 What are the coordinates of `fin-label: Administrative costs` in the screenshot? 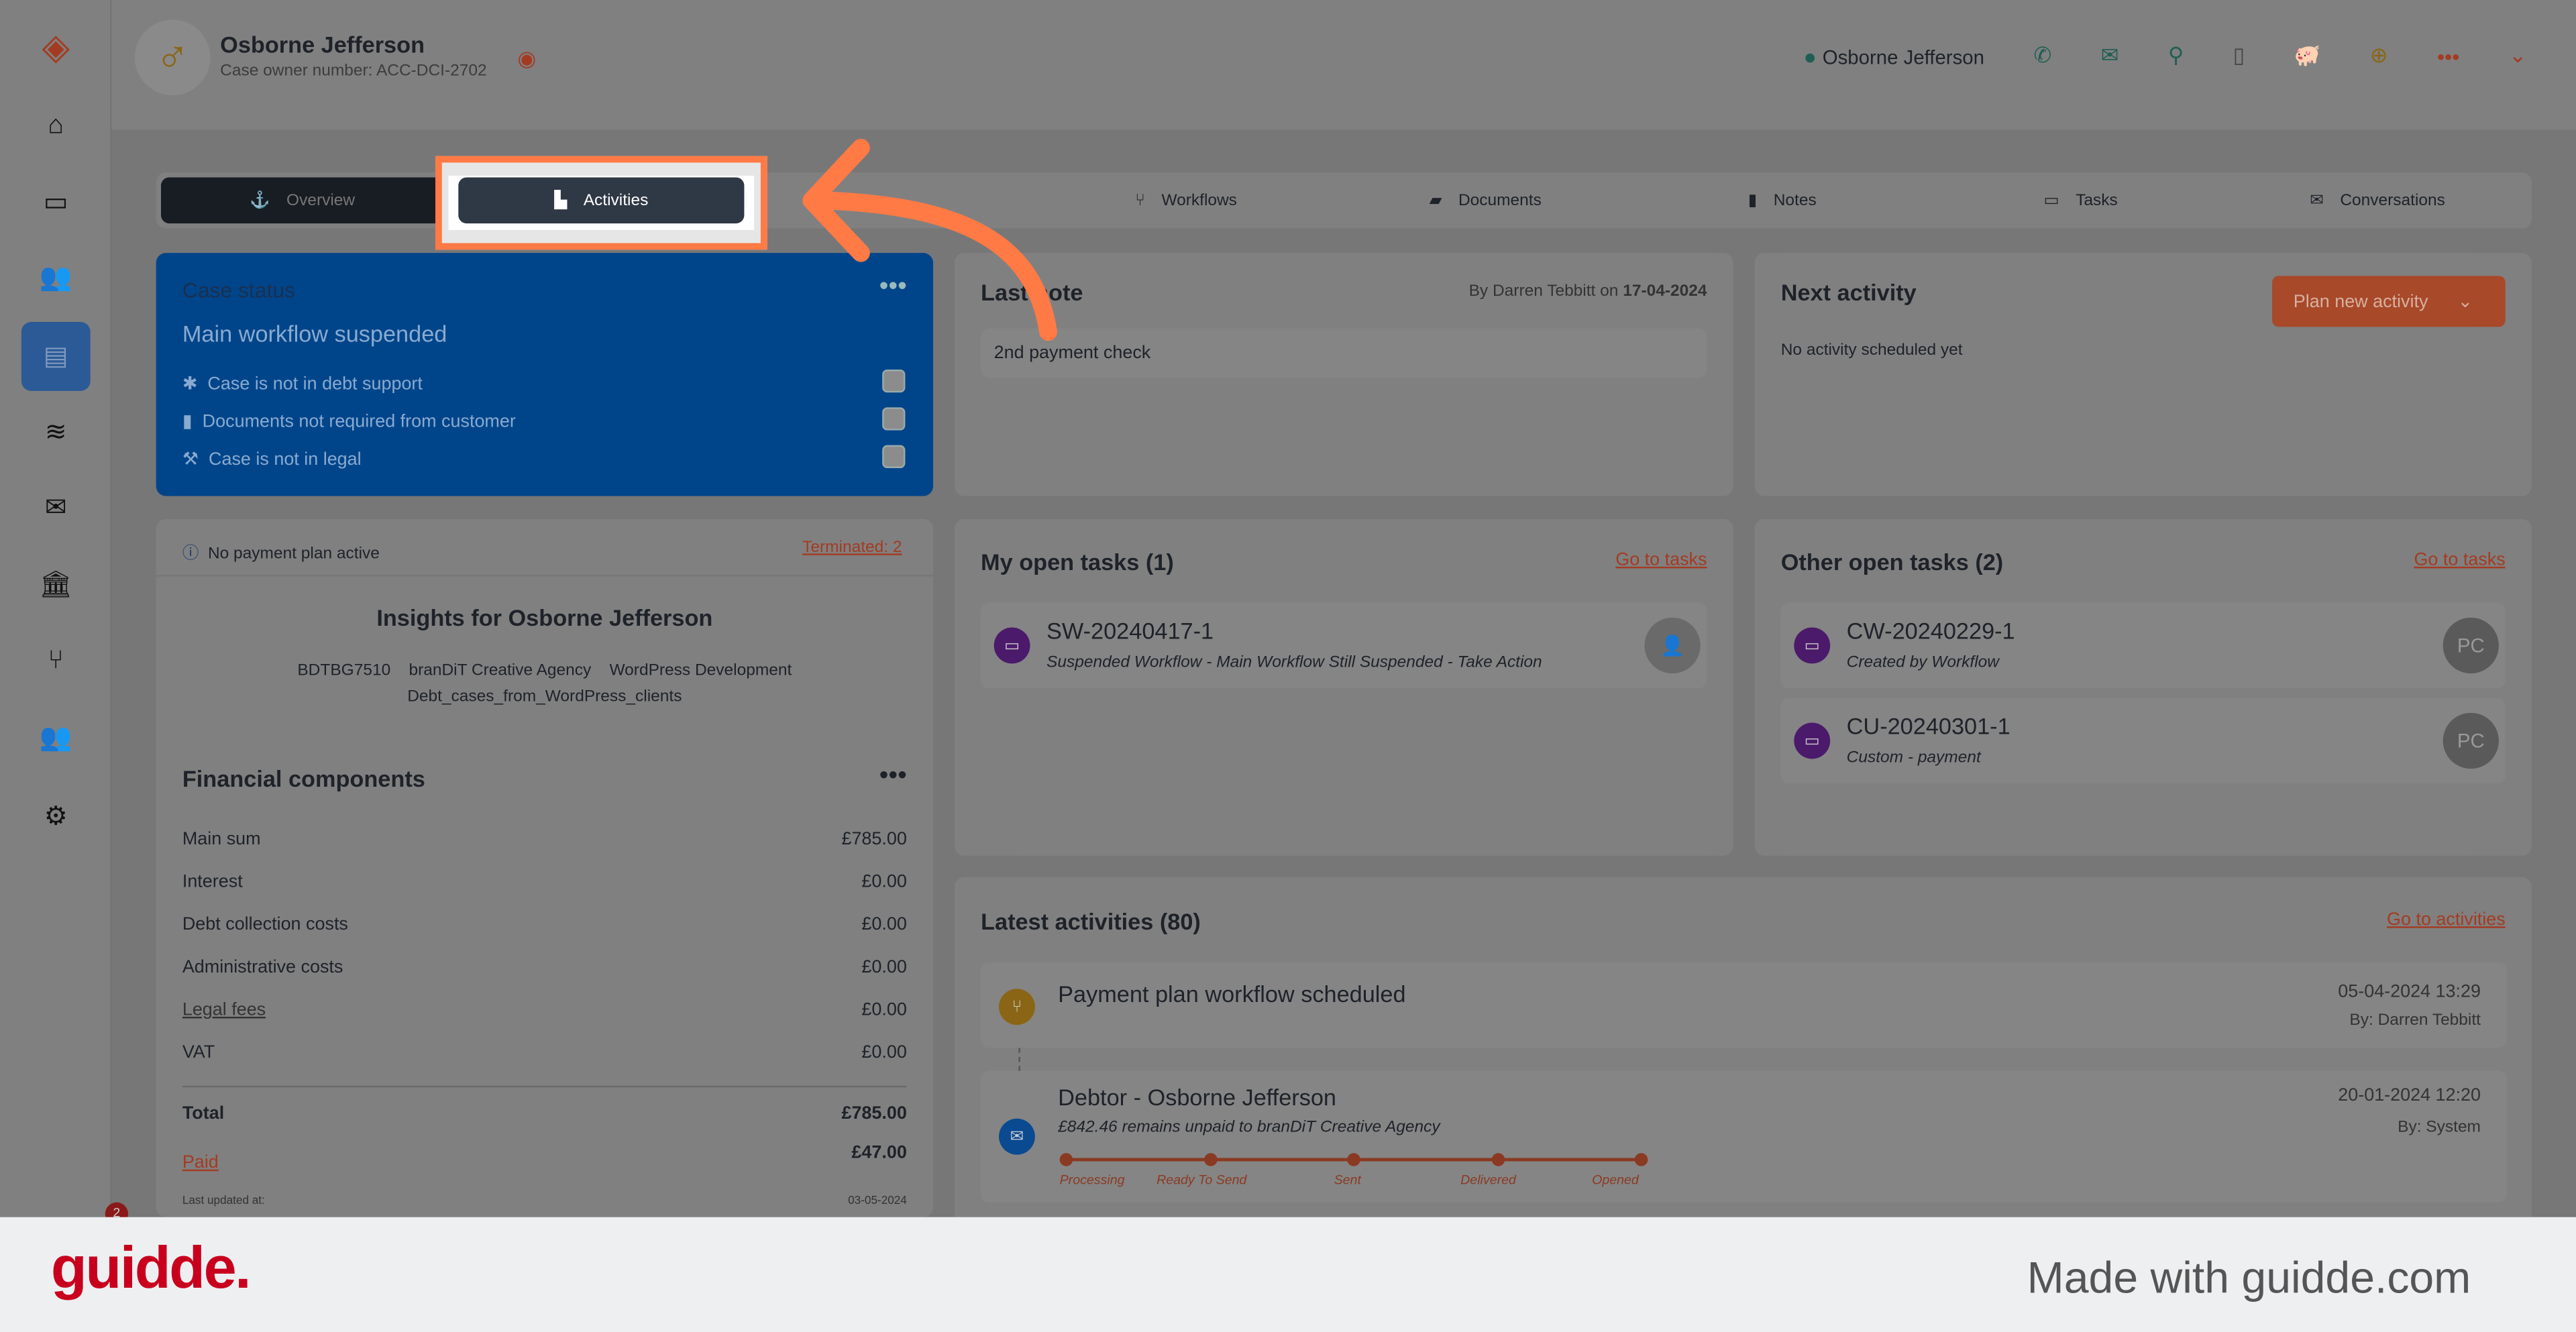 It's located at (262, 968).